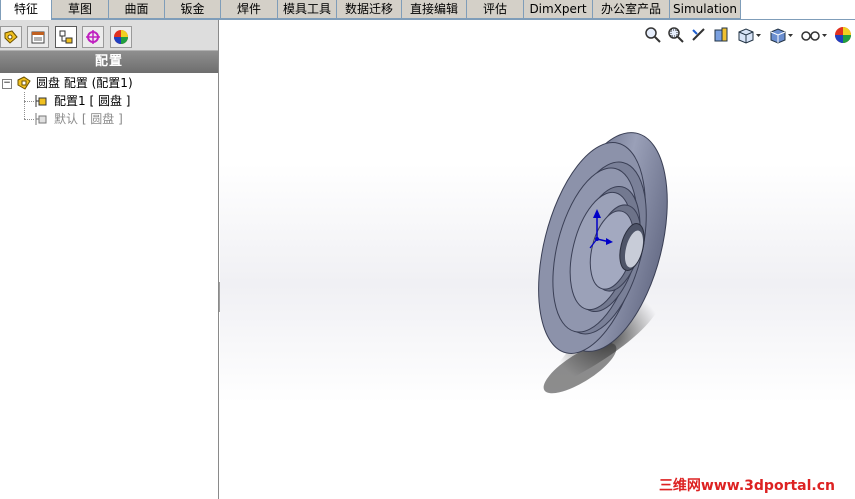  I want to click on tab-dimxpert: DimXpert, so click(558, 9).